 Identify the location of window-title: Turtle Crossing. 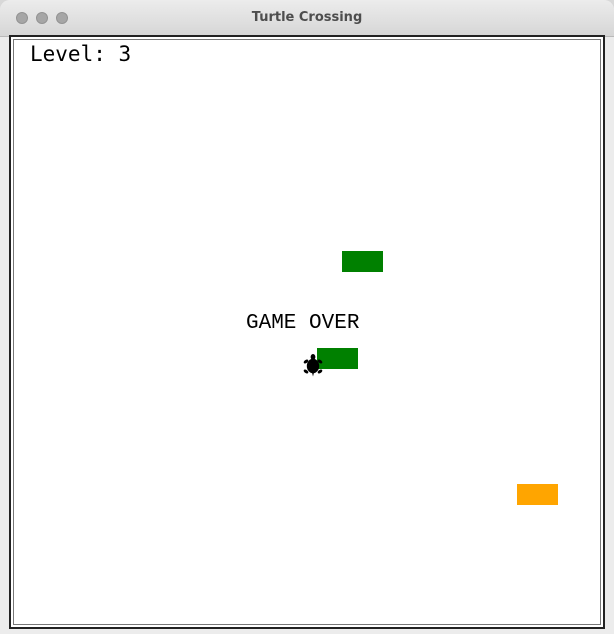
(307, 17).